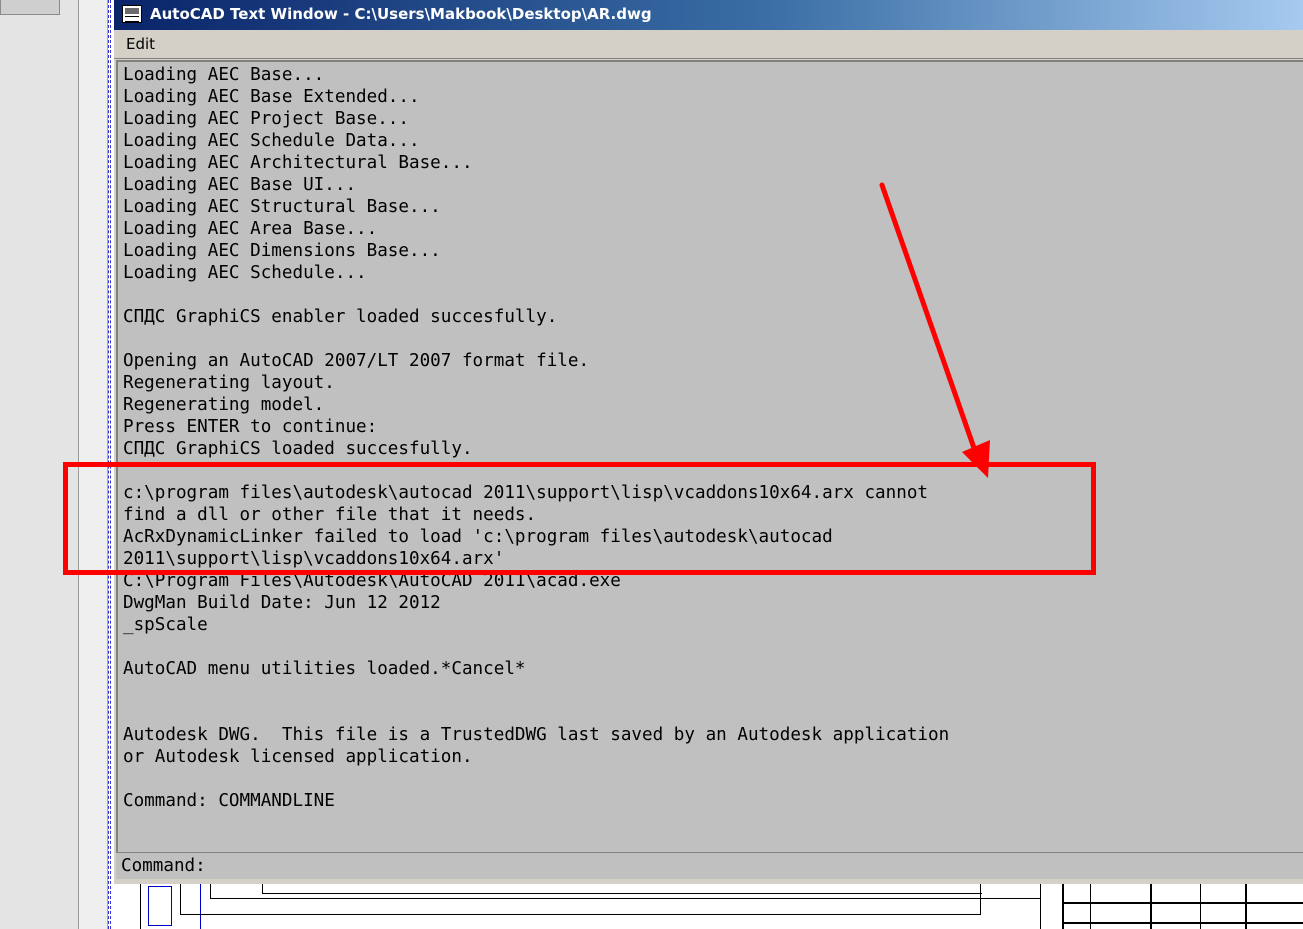  I want to click on annotation-arrow-shaft, so click(928, 316).